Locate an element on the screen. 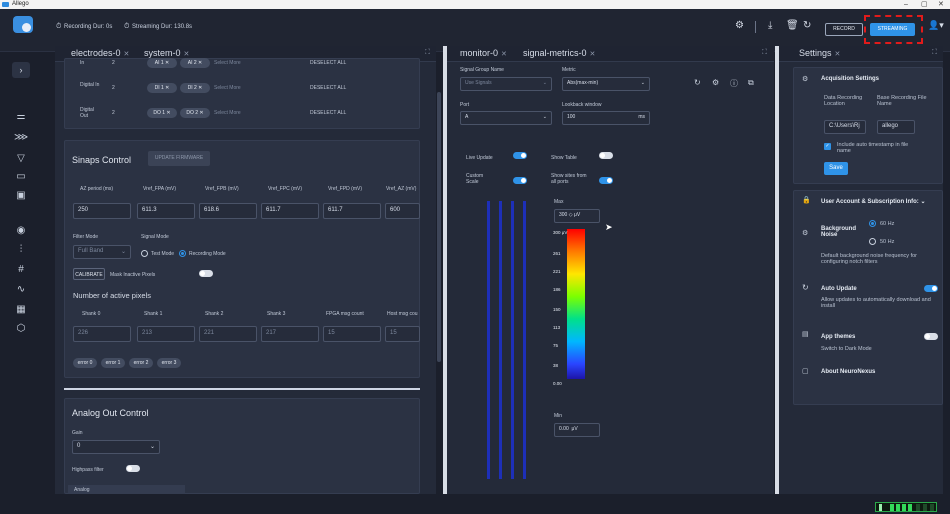 Image resolution: width=950 pixels, height=514 pixels. minimize-button: – is located at coordinates (906, 4).